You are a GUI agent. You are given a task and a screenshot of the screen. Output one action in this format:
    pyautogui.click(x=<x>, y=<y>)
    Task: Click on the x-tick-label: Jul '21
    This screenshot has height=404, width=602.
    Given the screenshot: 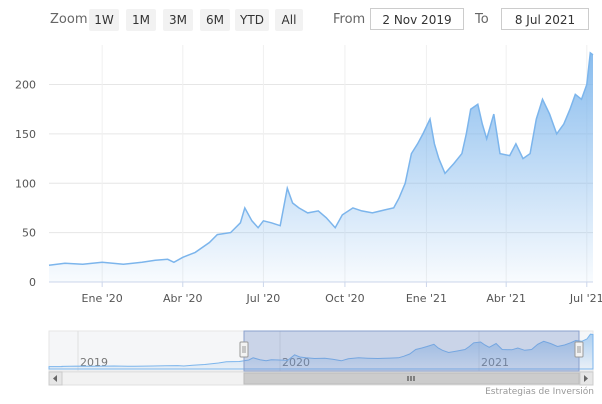 What is the action you would take?
    pyautogui.click(x=585, y=298)
    